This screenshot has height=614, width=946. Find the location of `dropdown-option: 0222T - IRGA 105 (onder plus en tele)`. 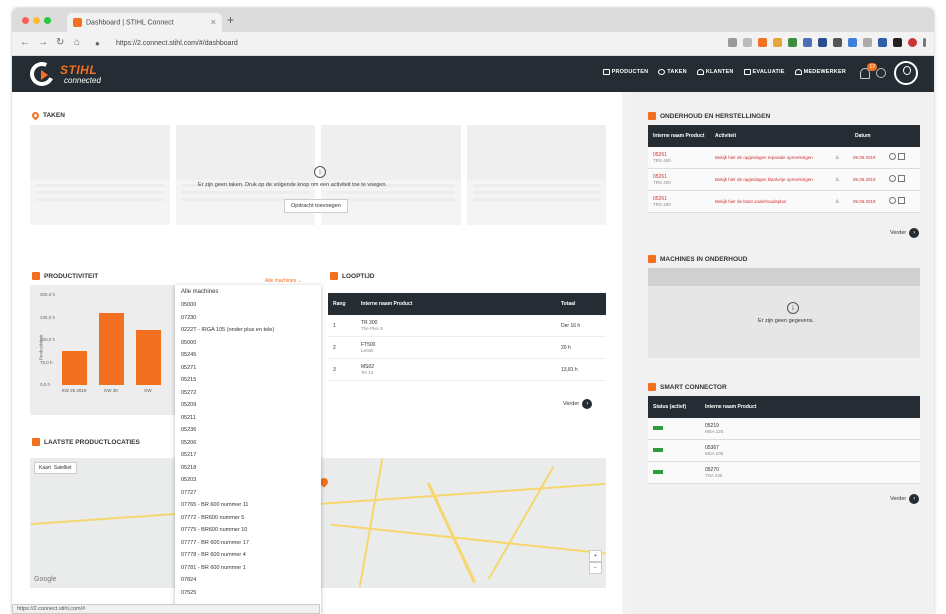

dropdown-option: 0222T - IRGA 105 (onder plus en tele) is located at coordinates (248, 330).